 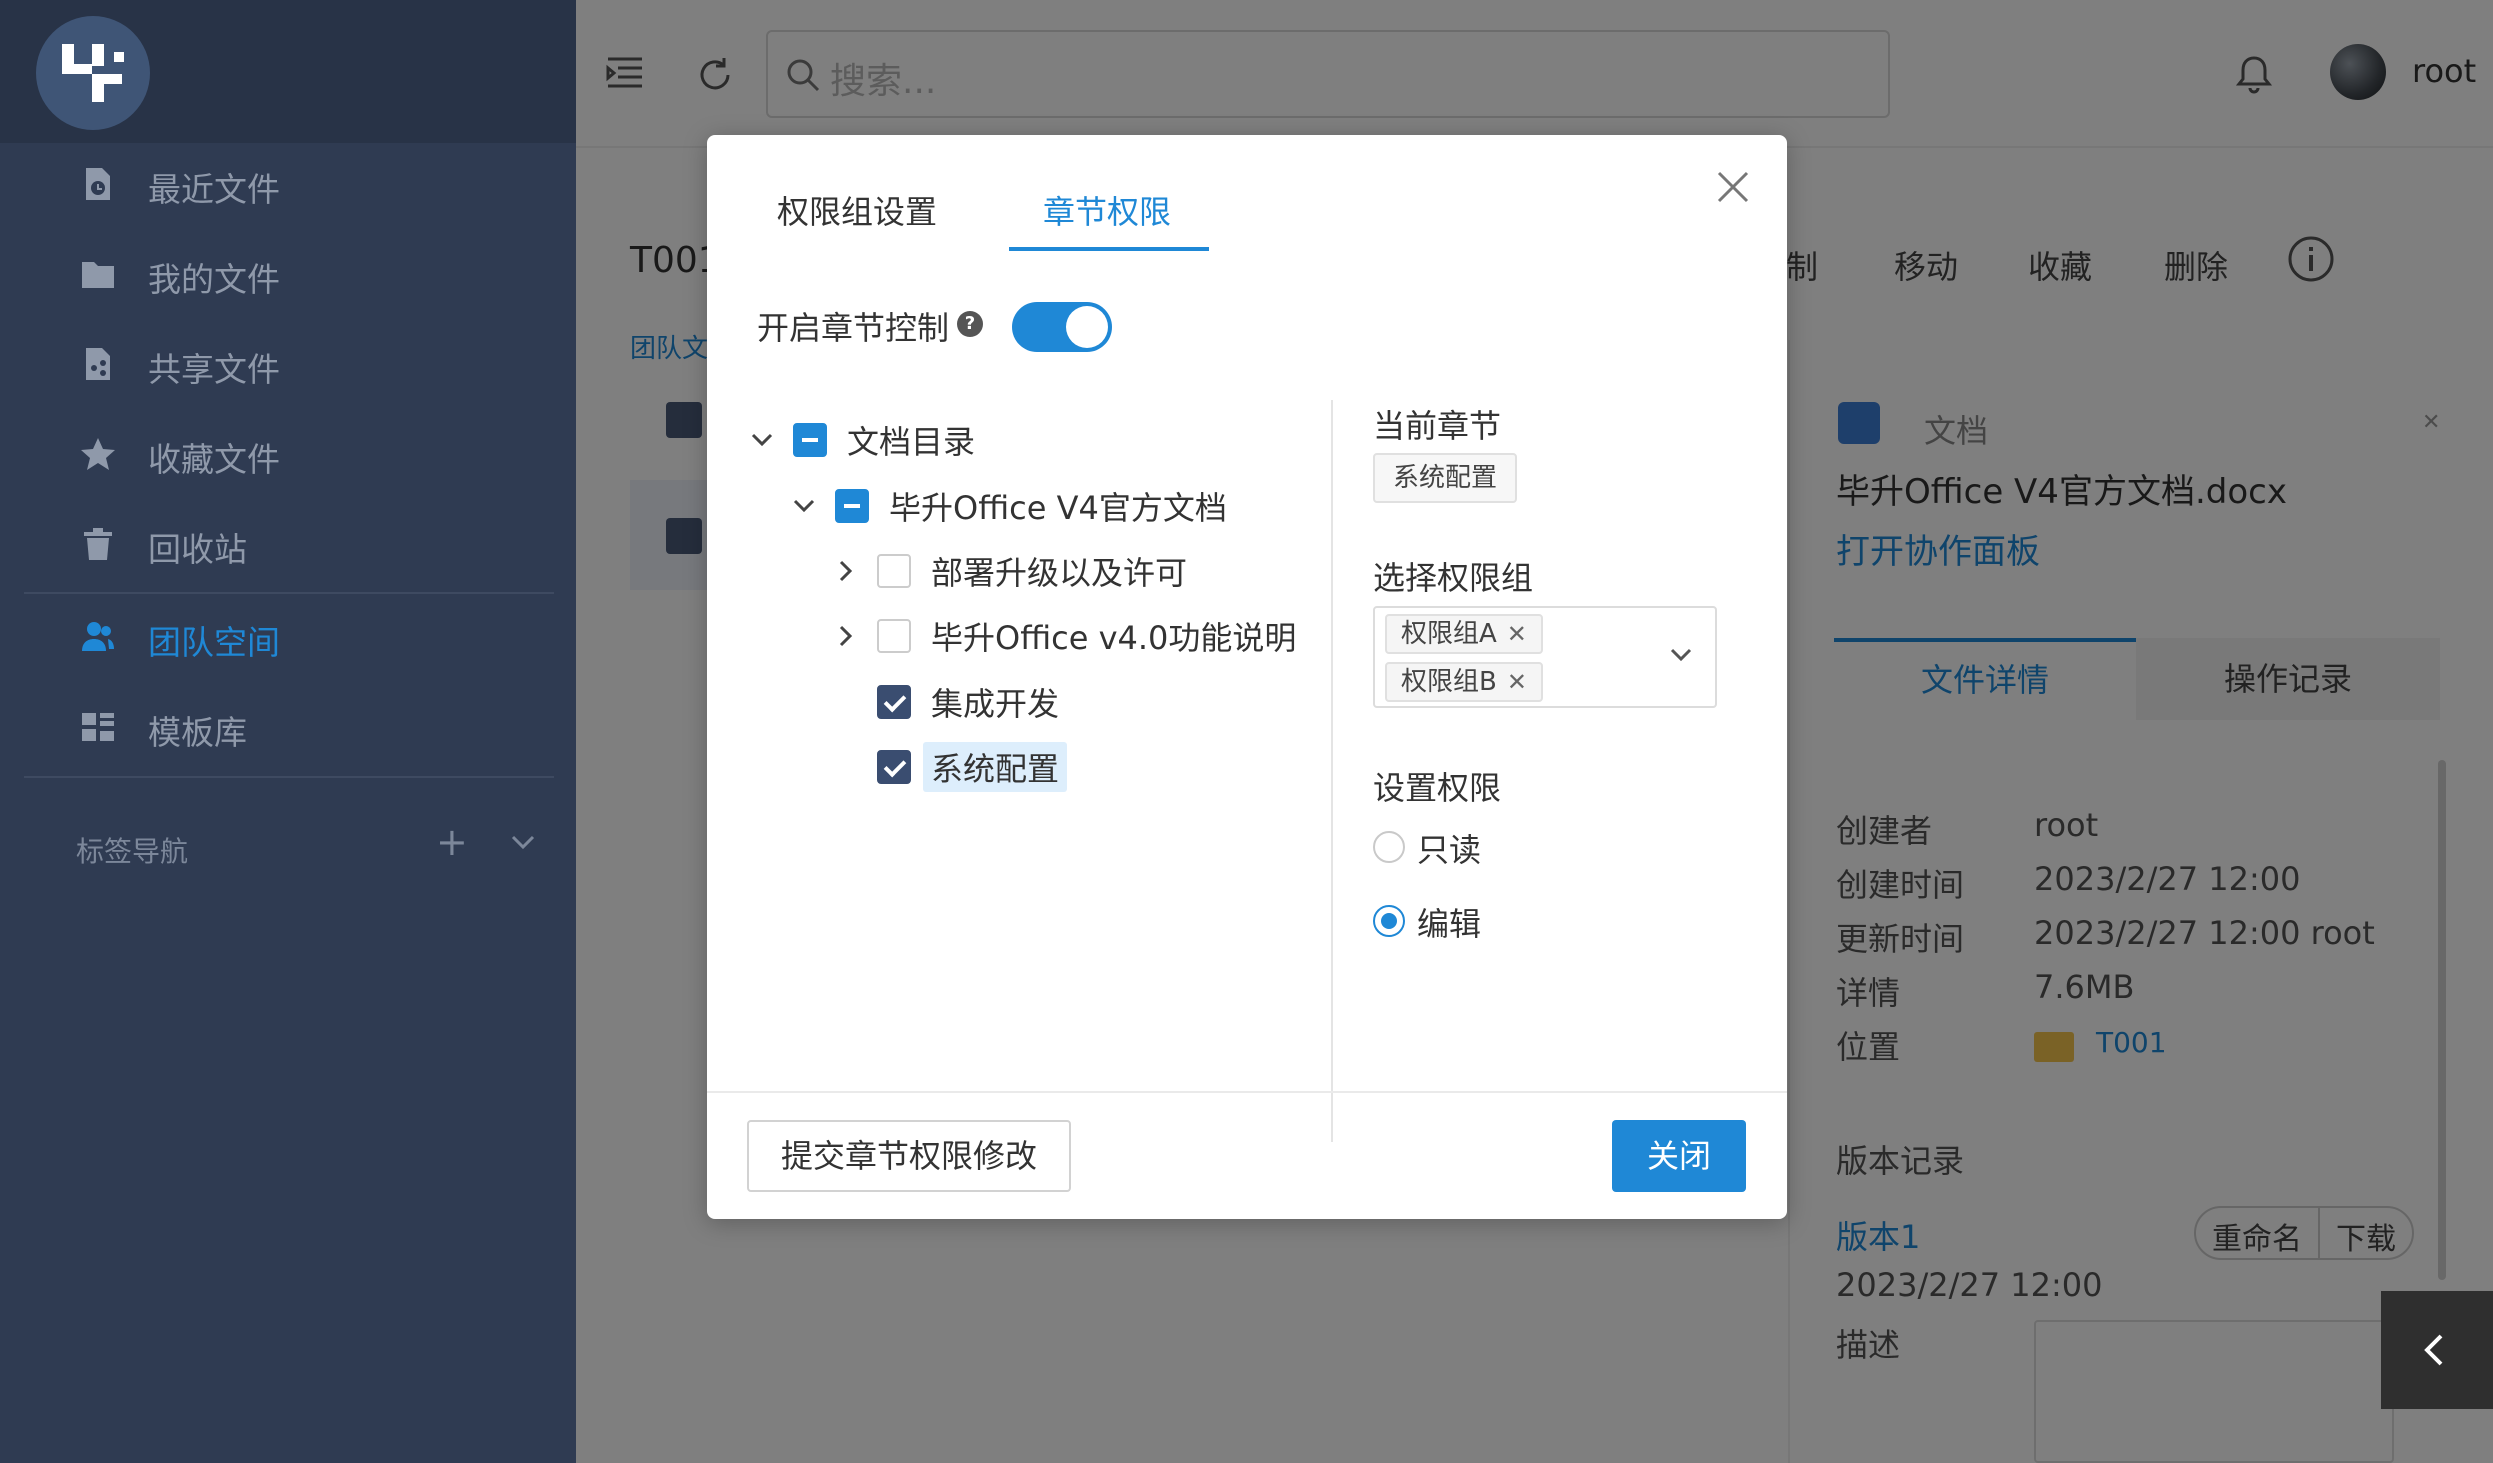 I want to click on group-tag-label: 权限组B, so click(x=1449, y=682).